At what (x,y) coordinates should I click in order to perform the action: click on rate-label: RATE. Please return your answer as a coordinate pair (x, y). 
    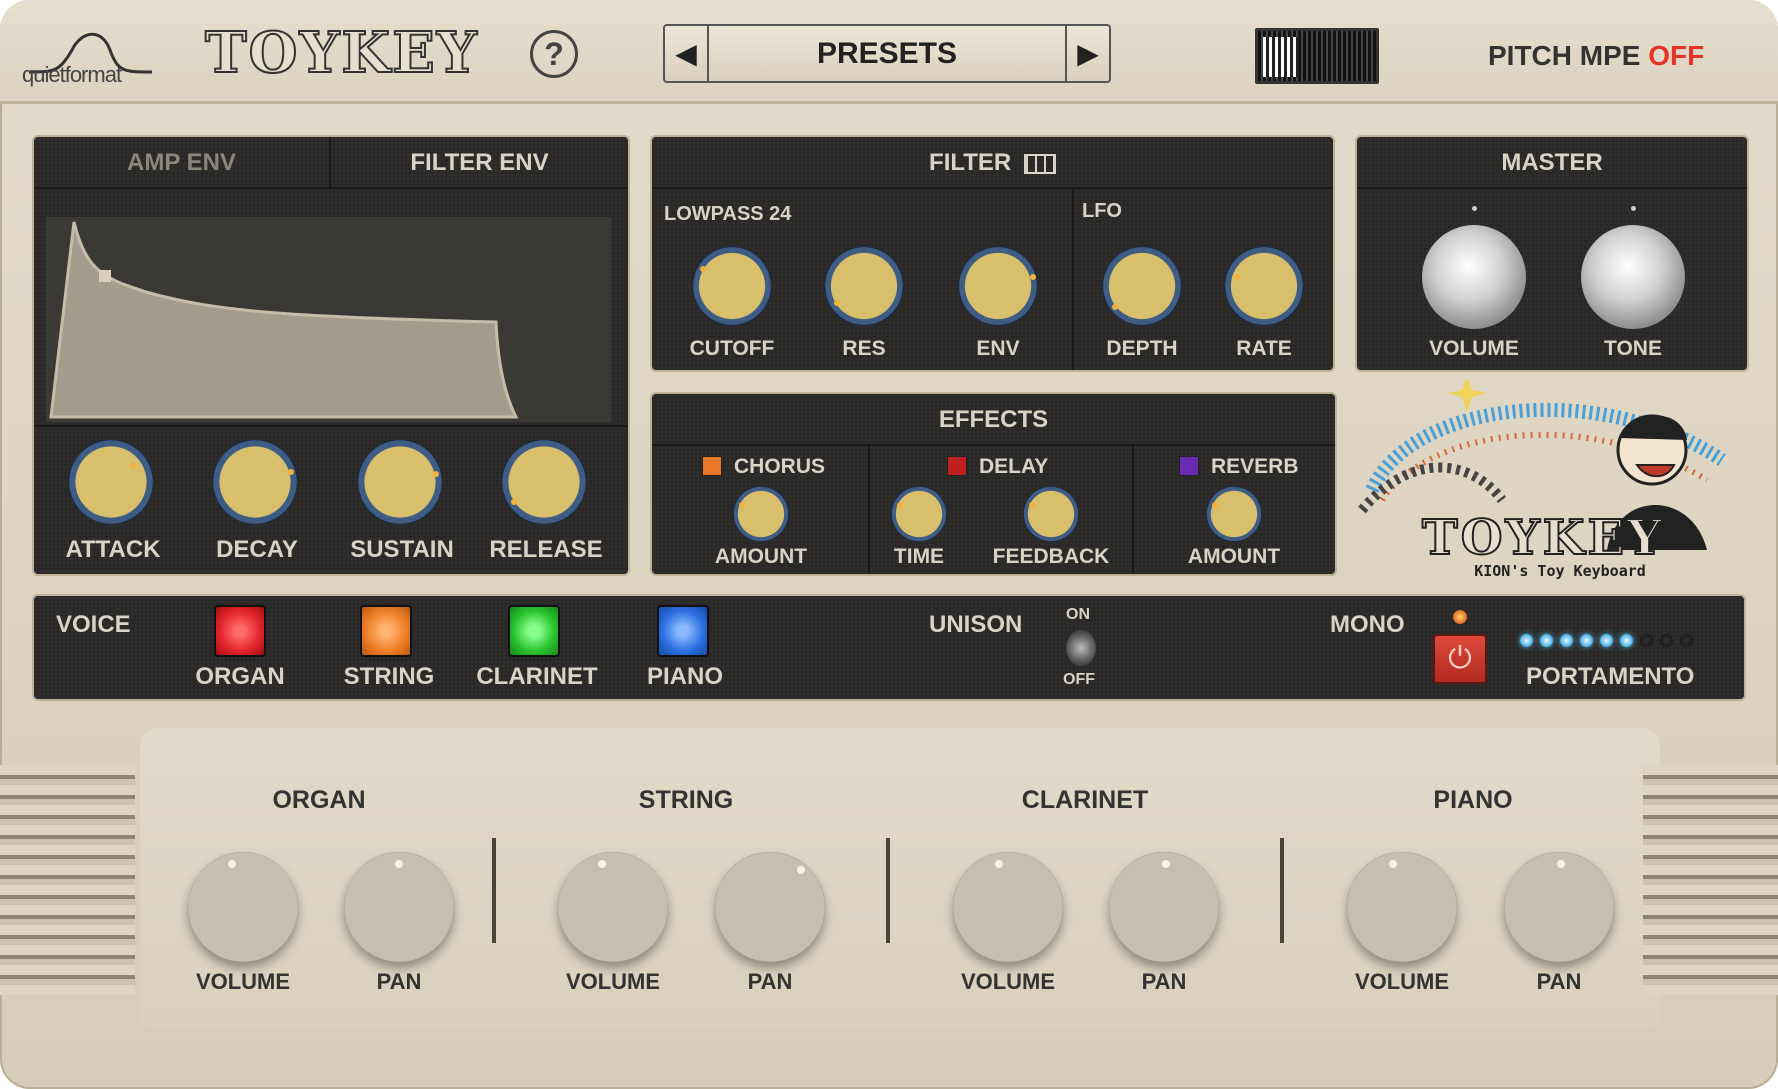
    Looking at the image, I should click on (1264, 348).